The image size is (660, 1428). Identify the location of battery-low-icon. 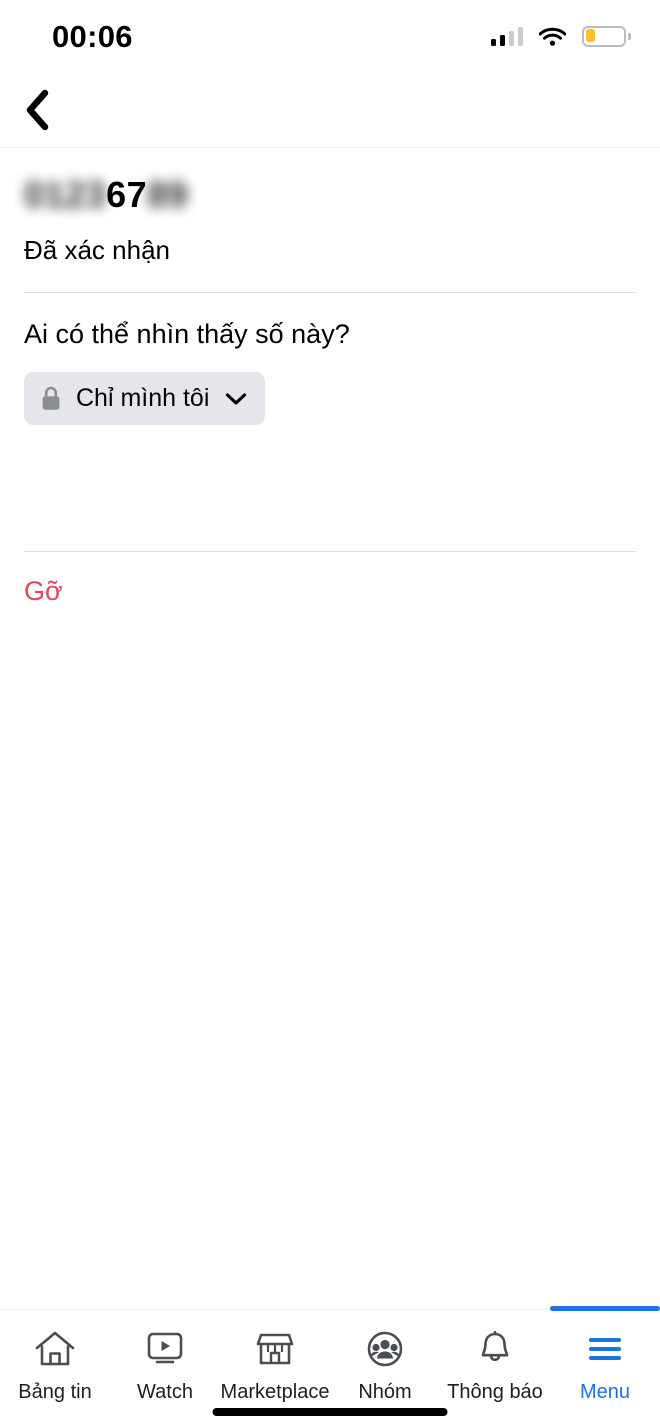
(606, 36).